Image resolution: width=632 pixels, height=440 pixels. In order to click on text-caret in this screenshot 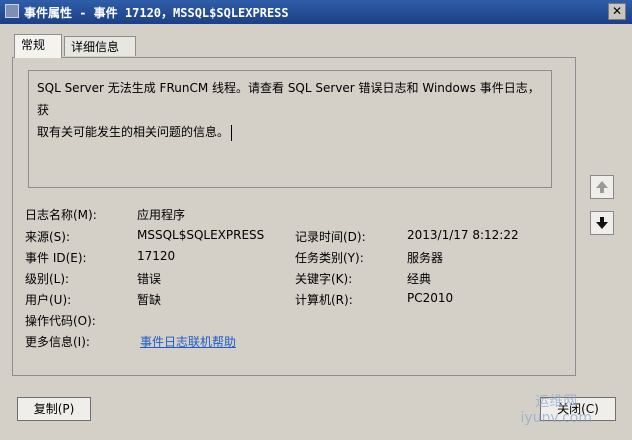, I will do `click(232, 132)`.